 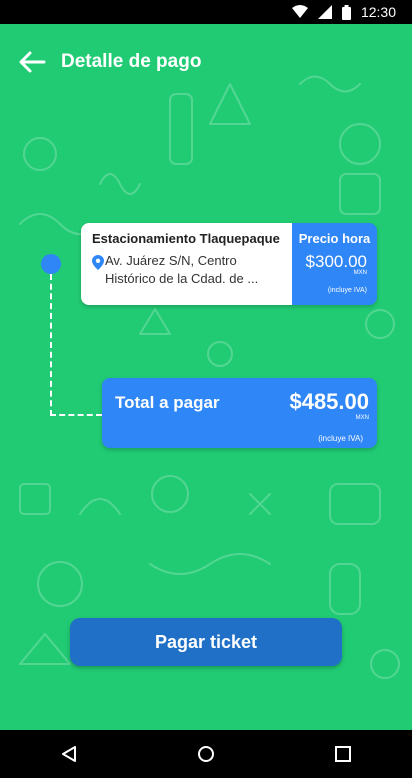 I want to click on nav-recents-icon, so click(x=343, y=754).